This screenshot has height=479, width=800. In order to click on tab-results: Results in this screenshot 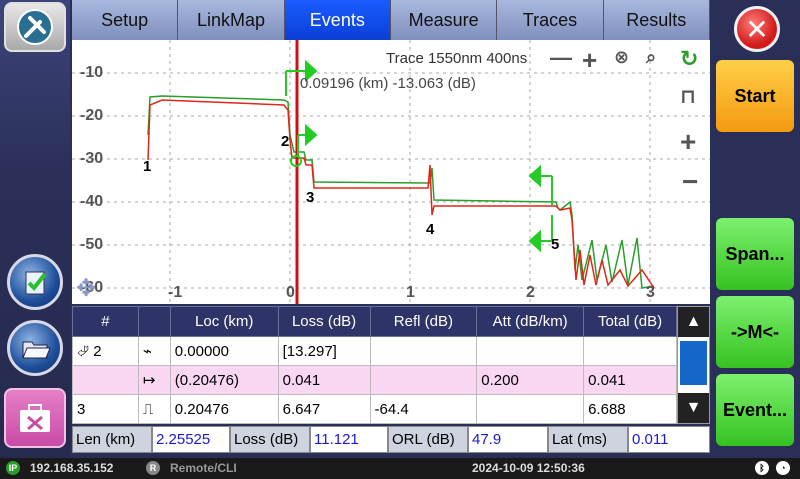, I will do `click(656, 20)`.